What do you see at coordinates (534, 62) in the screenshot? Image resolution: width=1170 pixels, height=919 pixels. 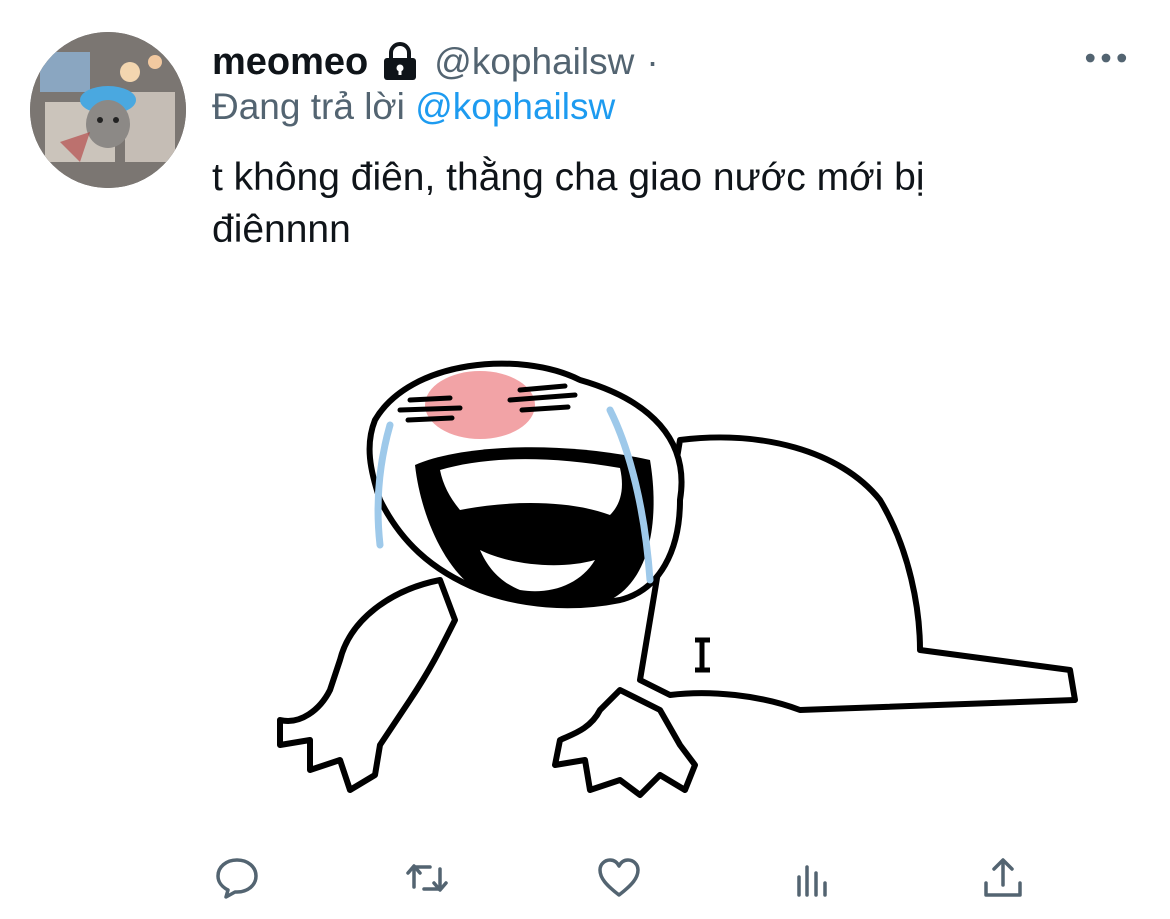 I see `handle: @kophailsw` at bounding box center [534, 62].